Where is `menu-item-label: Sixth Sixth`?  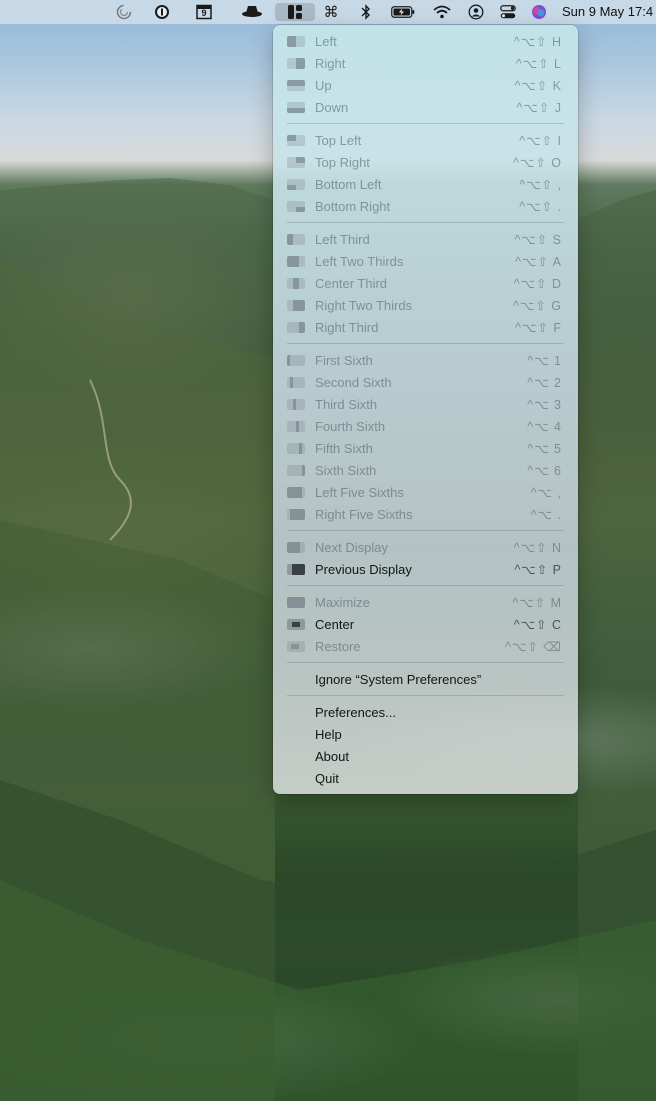 menu-item-label: Sixth Sixth is located at coordinates (346, 470).